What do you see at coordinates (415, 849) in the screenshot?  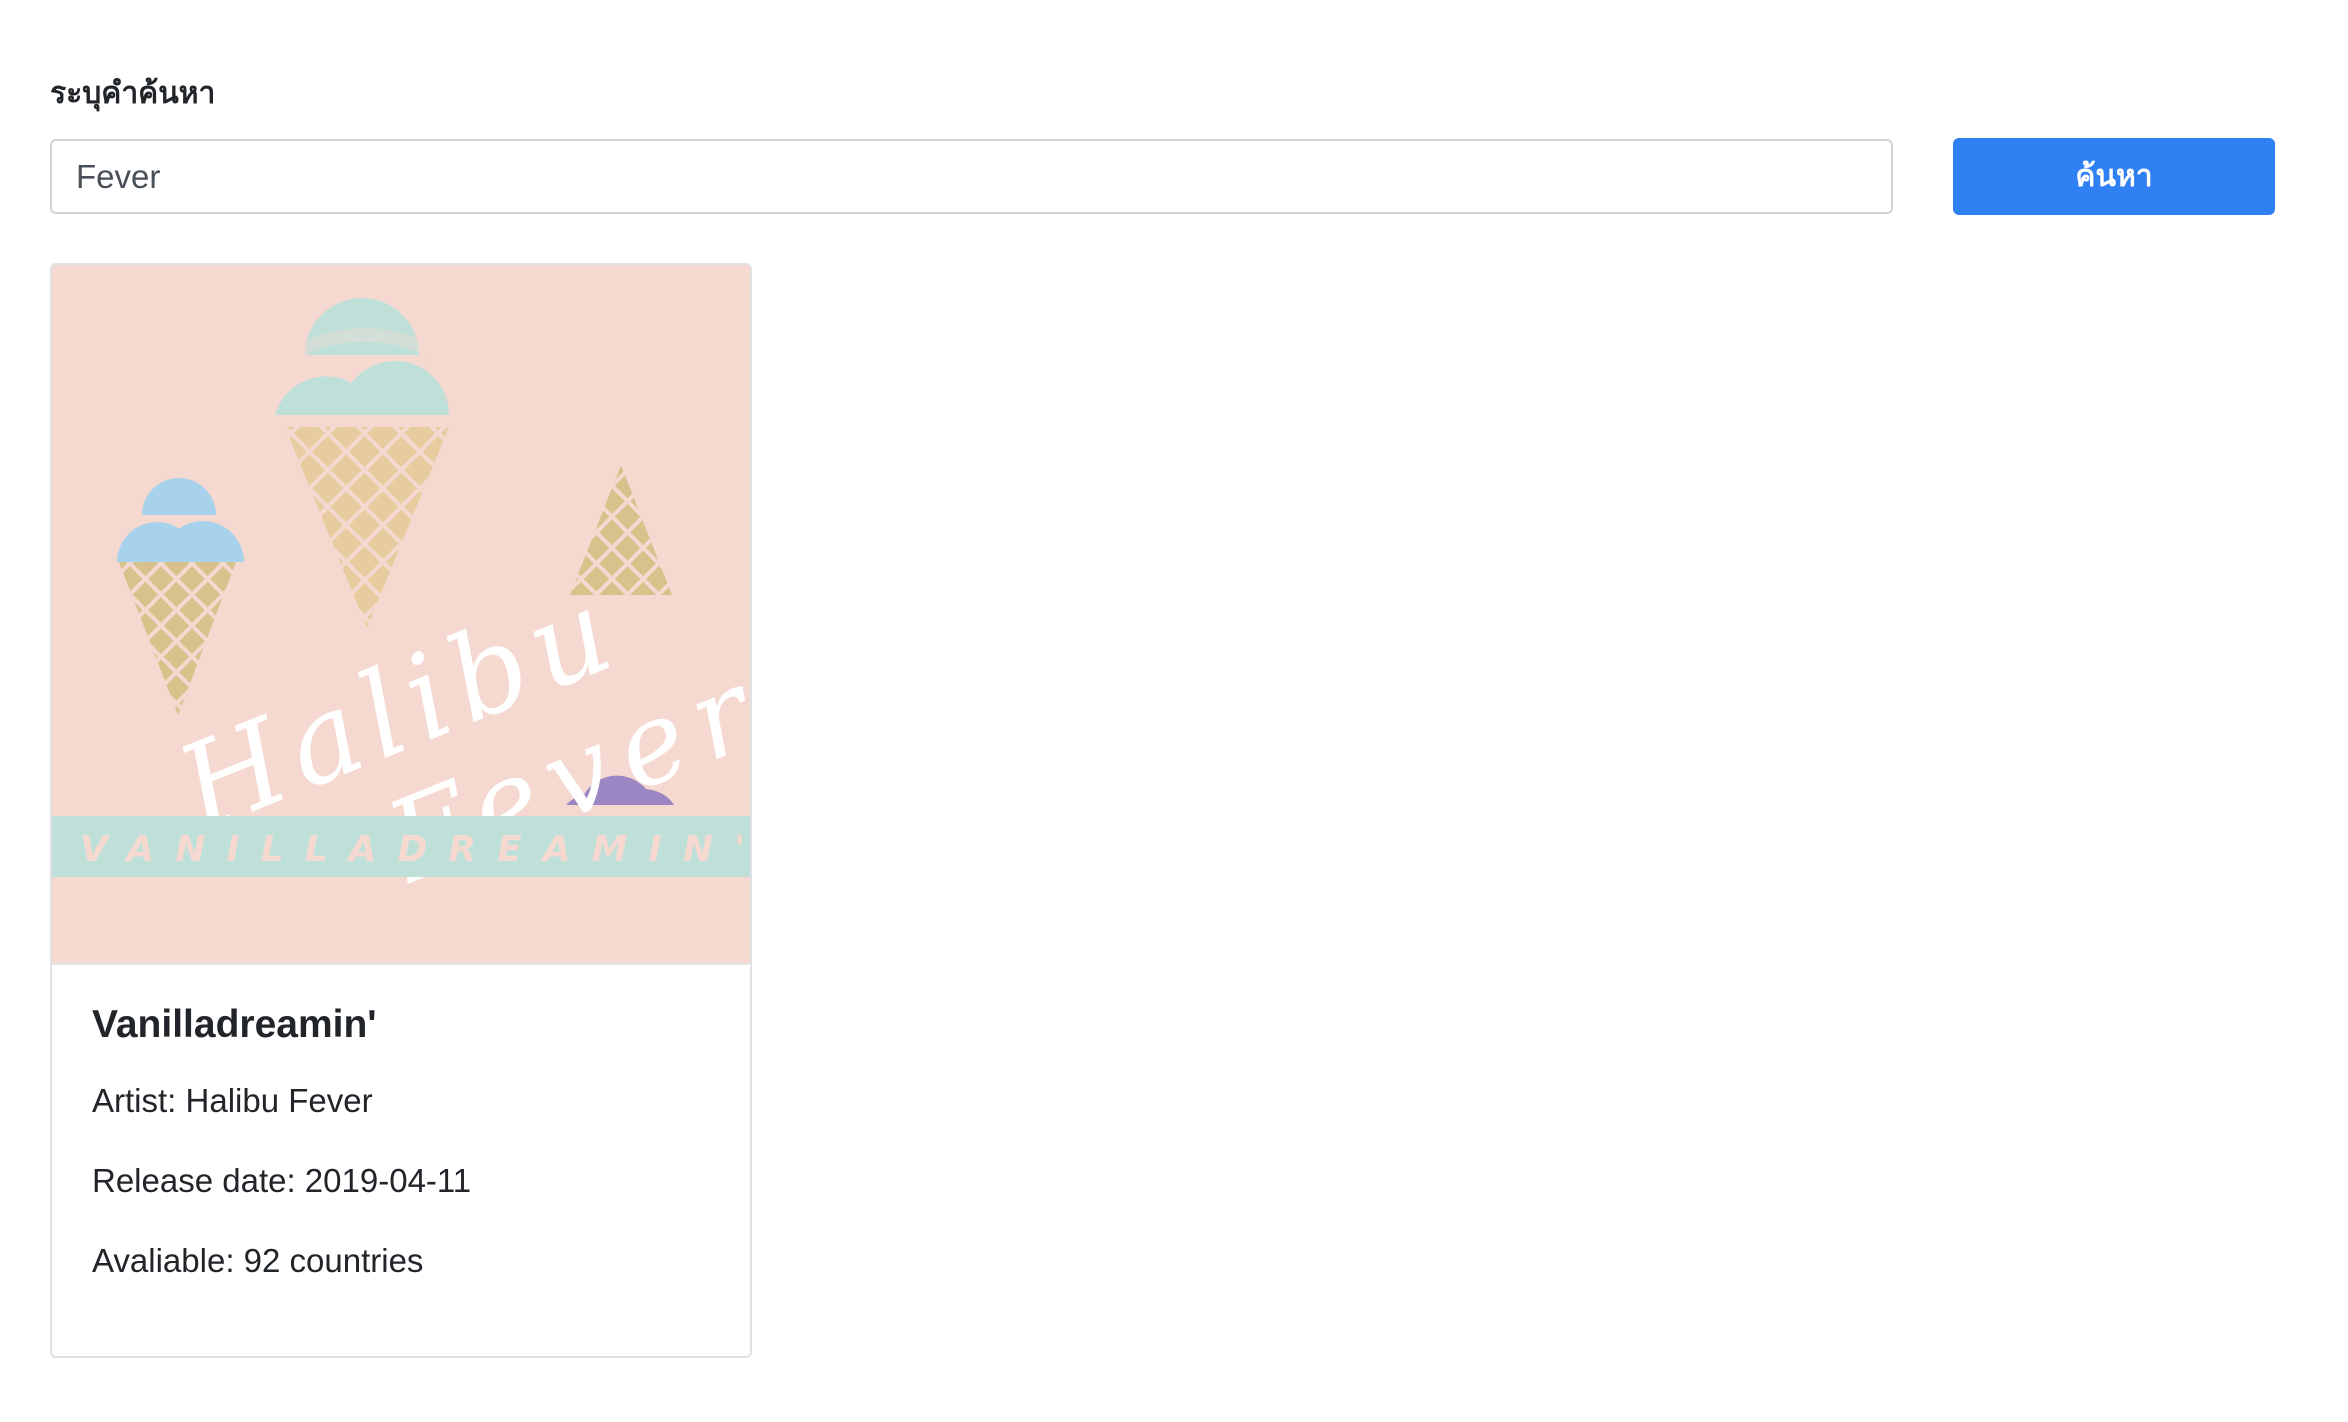 I see `cover-banner-text: VANILLADREAMIN'` at bounding box center [415, 849].